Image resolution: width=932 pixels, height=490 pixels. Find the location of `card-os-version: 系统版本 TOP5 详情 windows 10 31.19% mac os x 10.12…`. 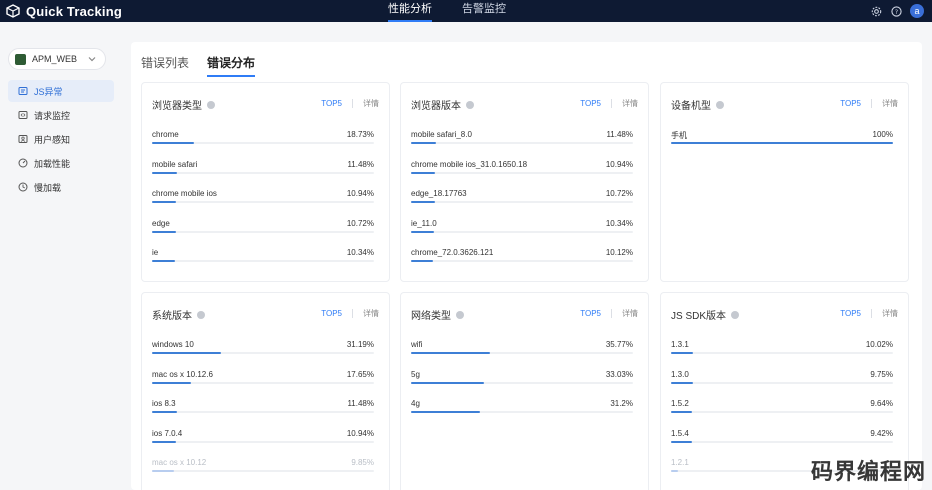

card-os-version: 系统版本 TOP5 详情 windows 10 31.19% mac os x 10.12… is located at coordinates (265, 391).